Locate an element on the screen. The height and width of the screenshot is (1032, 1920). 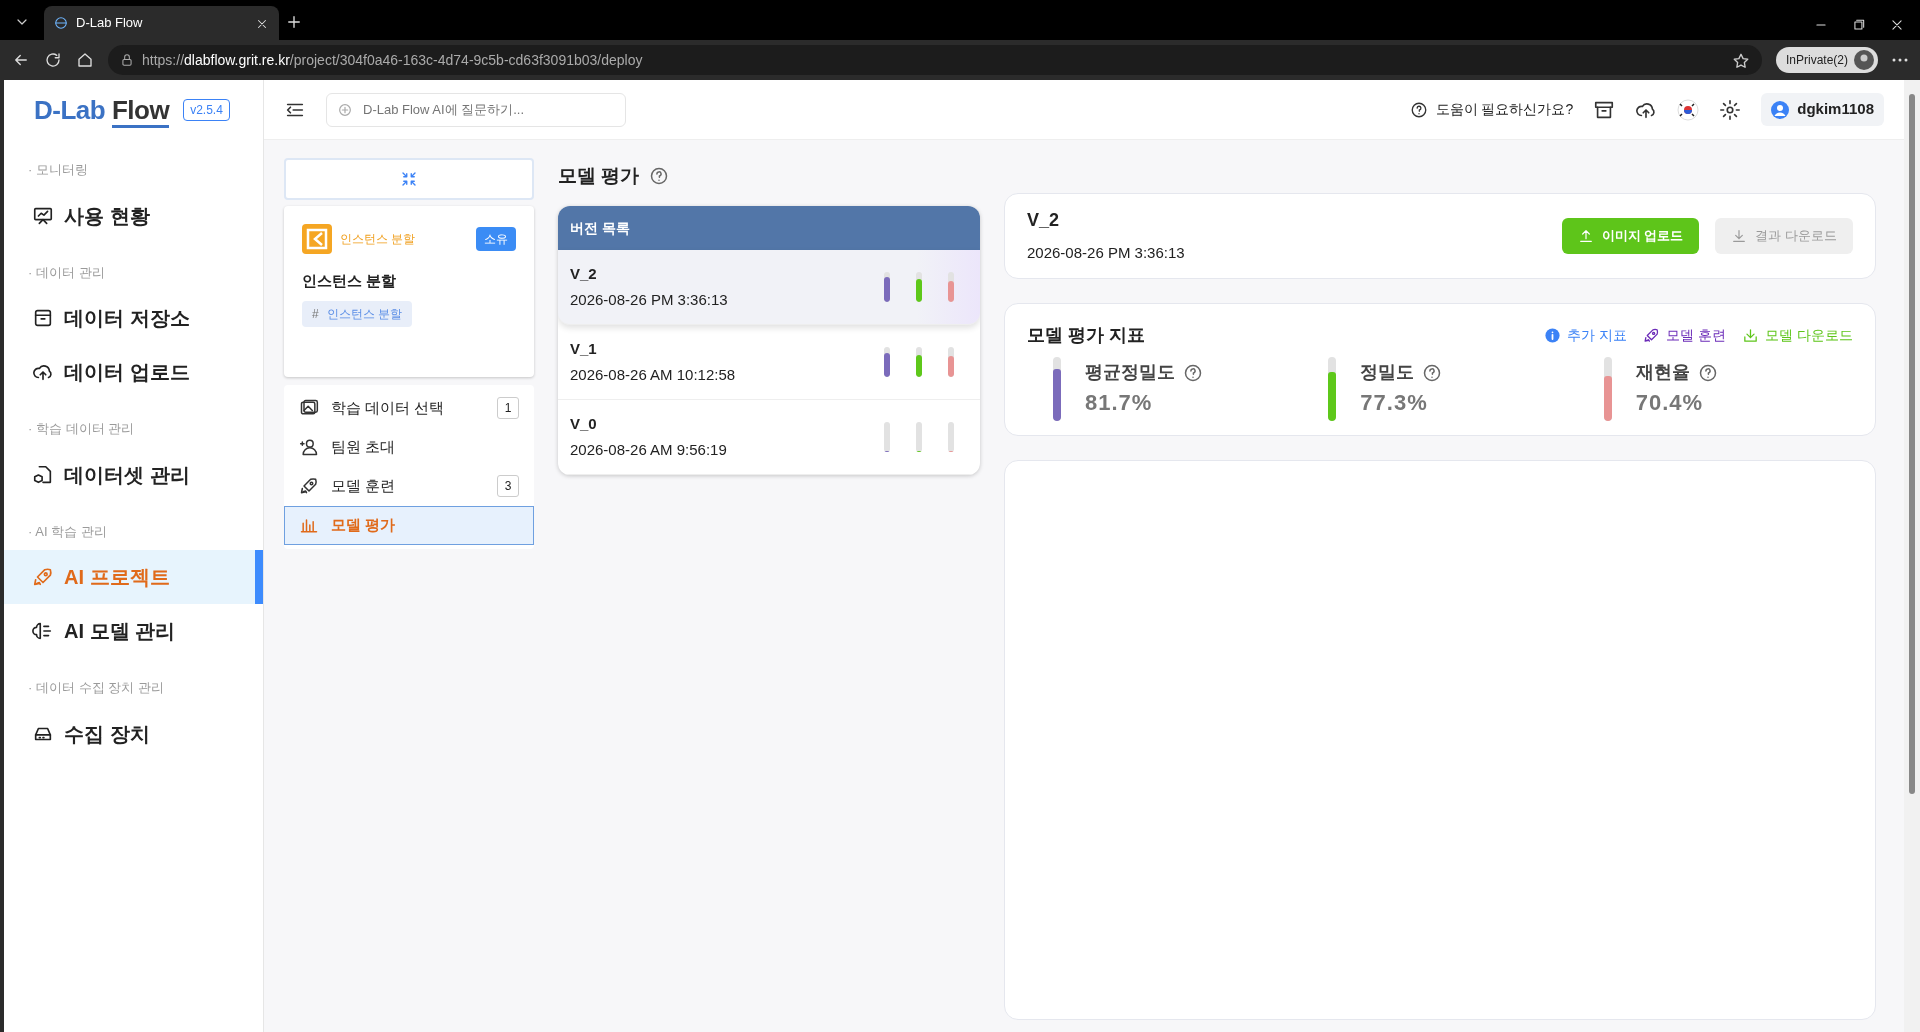
panel-title: 버전 목록 is located at coordinates (600, 228).